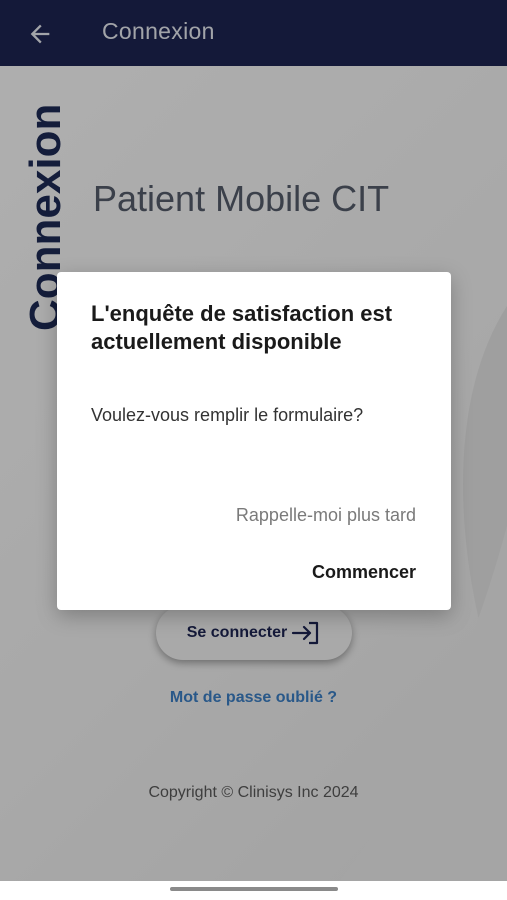  I want to click on system-nav-bar, so click(253, 890).